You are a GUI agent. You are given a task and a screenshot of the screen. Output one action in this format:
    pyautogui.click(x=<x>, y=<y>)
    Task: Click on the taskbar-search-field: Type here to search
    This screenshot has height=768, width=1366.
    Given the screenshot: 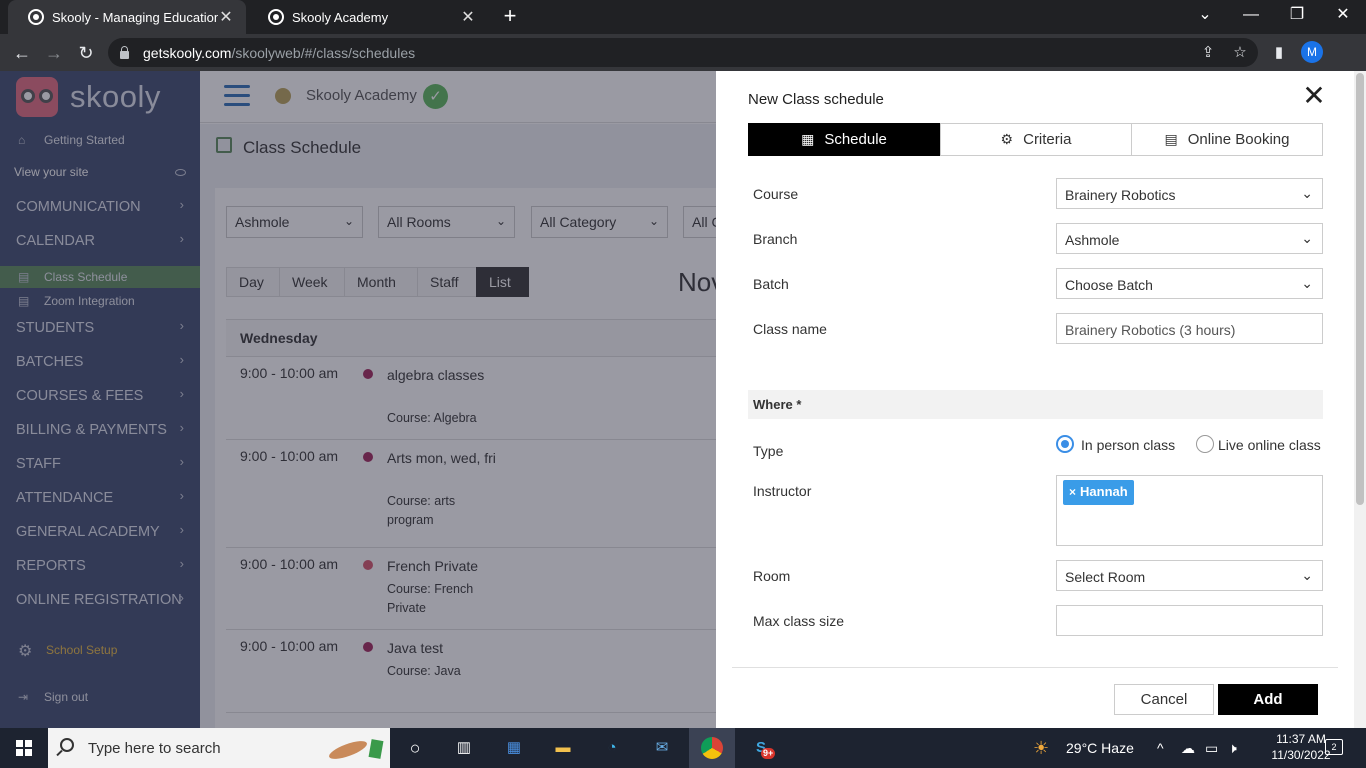 What is the action you would take?
    pyautogui.click(x=219, y=748)
    